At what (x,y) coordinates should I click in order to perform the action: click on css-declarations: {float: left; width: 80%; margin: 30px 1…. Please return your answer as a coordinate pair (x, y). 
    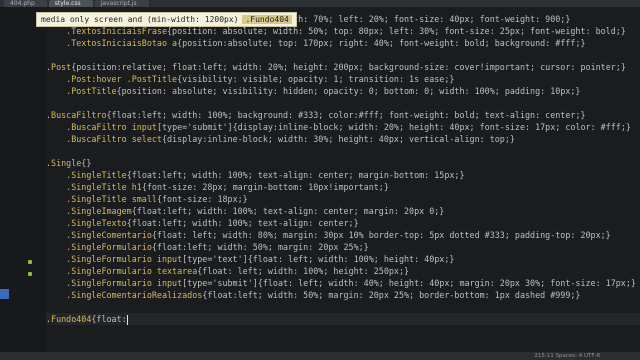
    Looking at the image, I should click on (381, 235).